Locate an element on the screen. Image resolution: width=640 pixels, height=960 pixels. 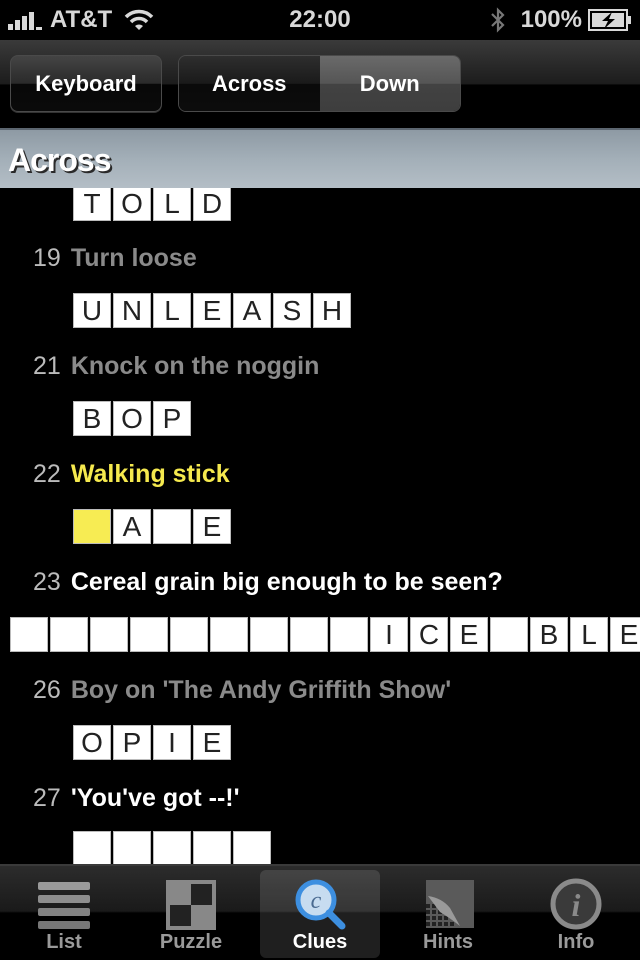
answer-cells: OPIE is located at coordinates (153, 742).